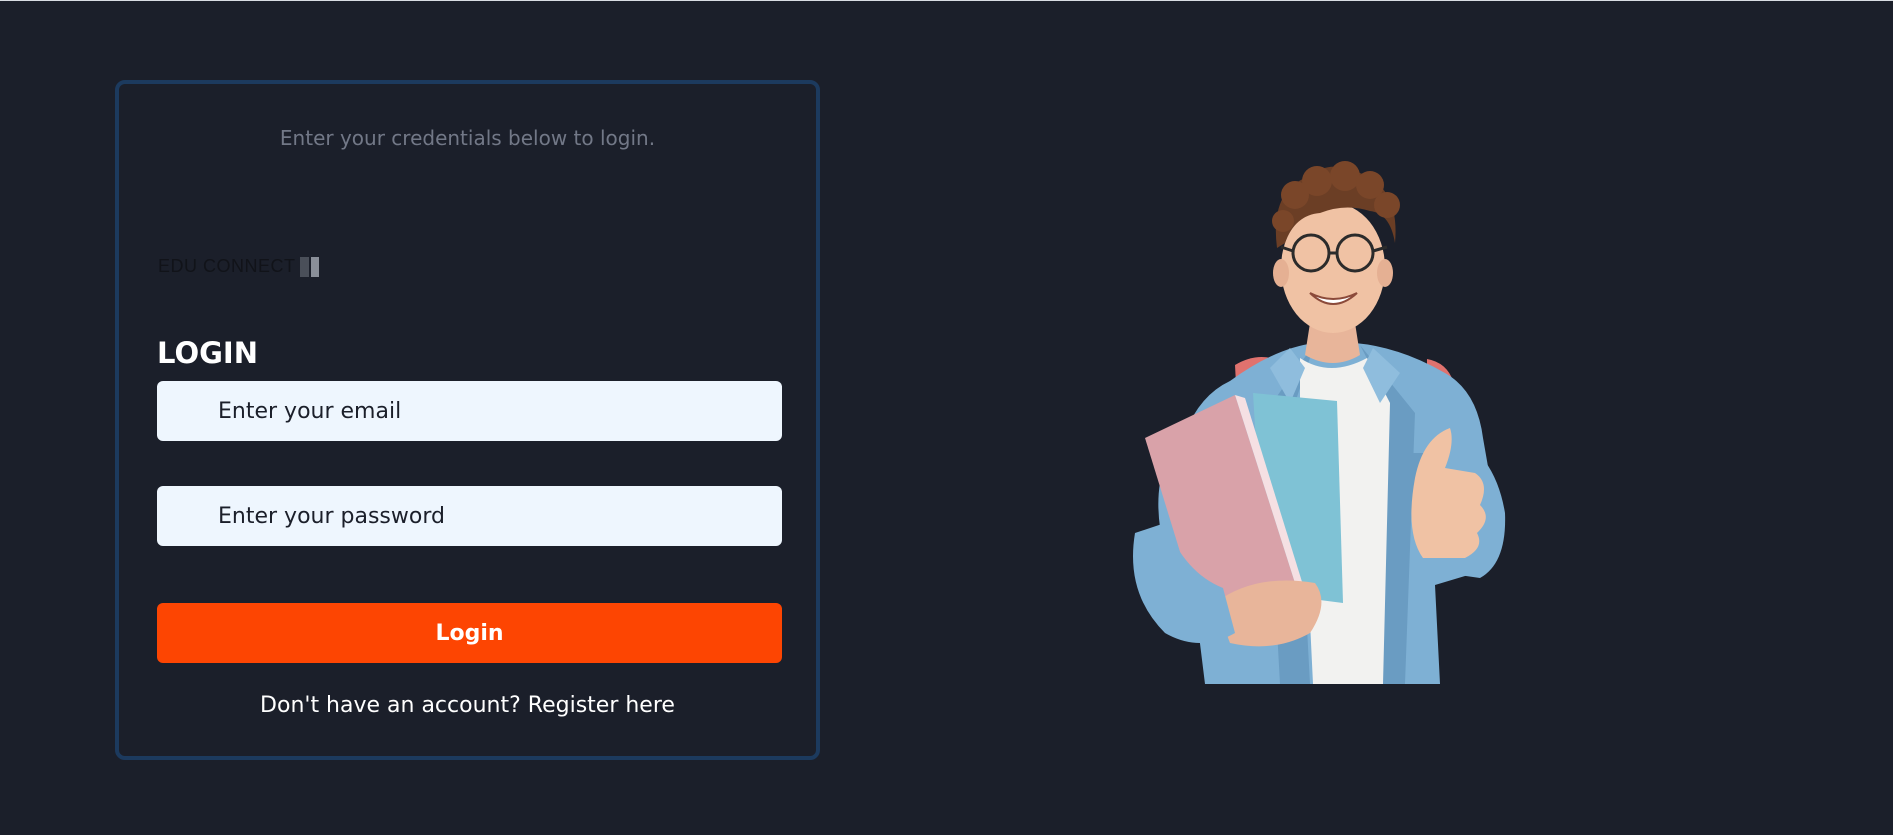 This screenshot has height=835, width=1893. Describe the element at coordinates (469, 633) in the screenshot. I see `login-button: Login` at that location.